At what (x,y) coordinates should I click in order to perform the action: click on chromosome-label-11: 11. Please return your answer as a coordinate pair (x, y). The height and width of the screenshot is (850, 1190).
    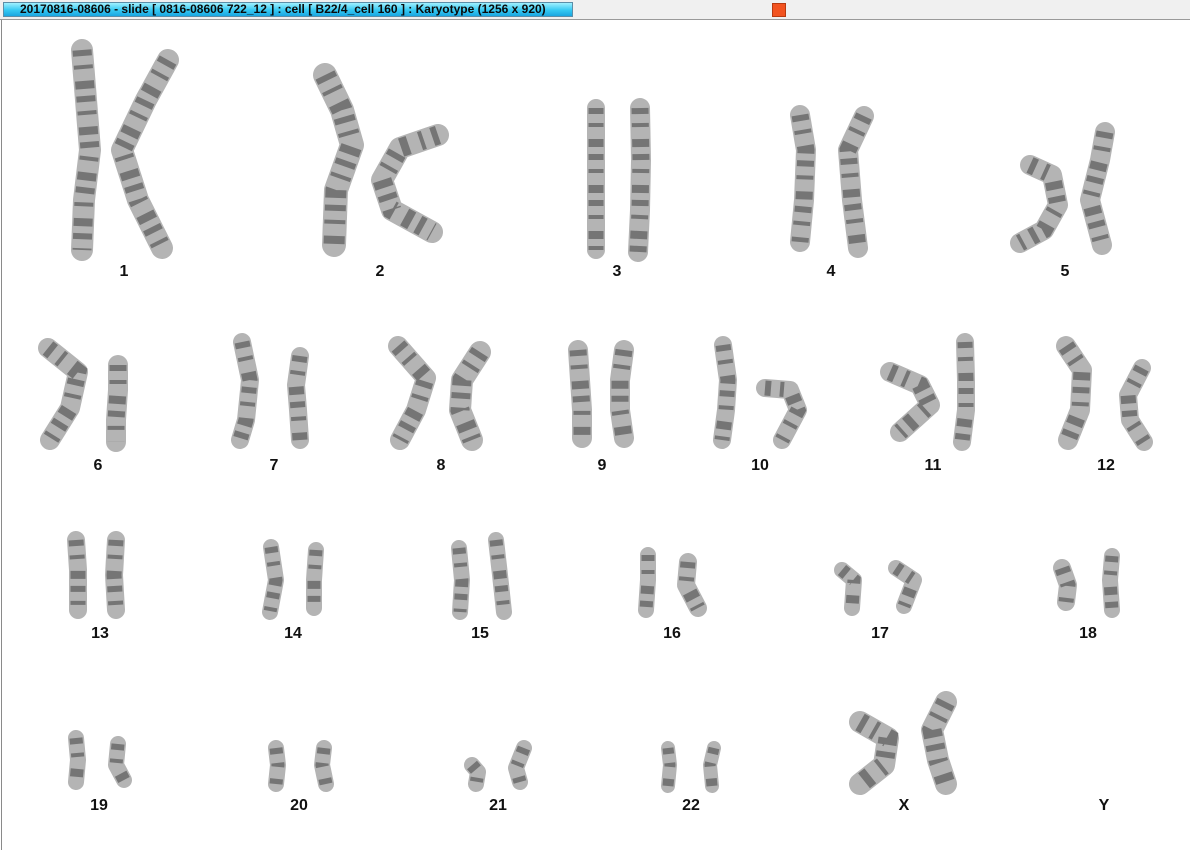
    Looking at the image, I should click on (933, 465).